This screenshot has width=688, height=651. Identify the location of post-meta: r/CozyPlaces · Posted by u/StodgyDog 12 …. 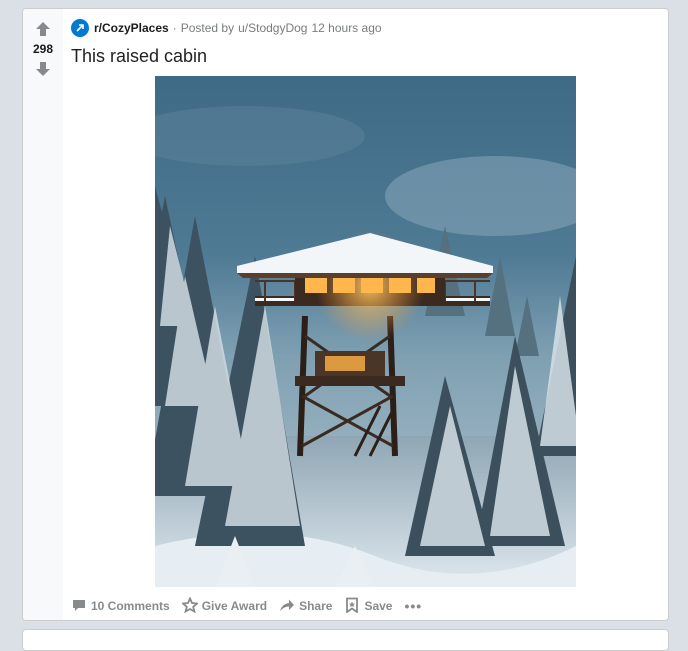
(226, 28).